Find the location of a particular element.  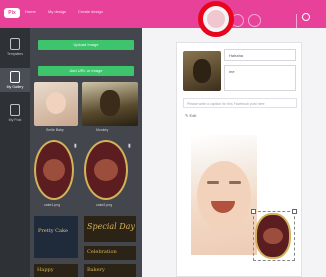

baby-photo is located at coordinates (224, 195).